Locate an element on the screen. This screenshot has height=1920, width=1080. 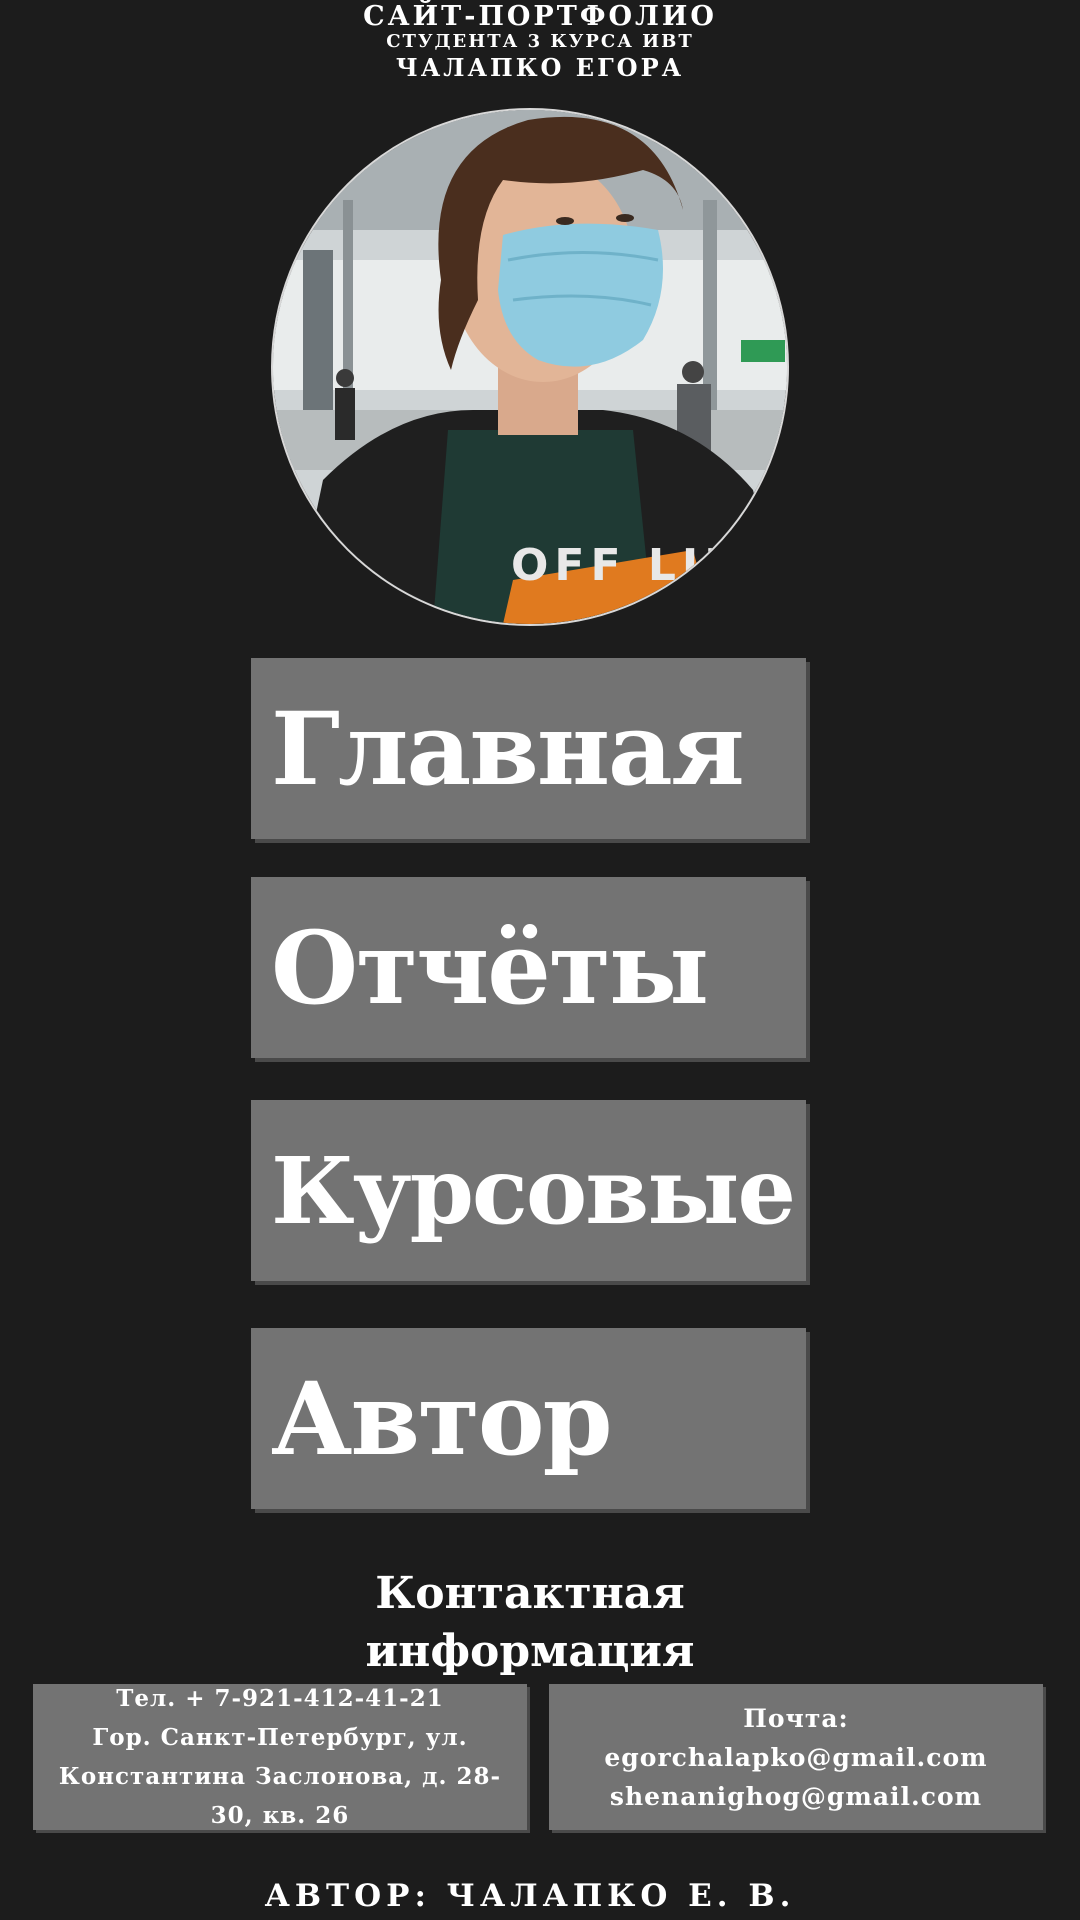
nav-button-author-label: Автор is located at coordinates (442, 1418).